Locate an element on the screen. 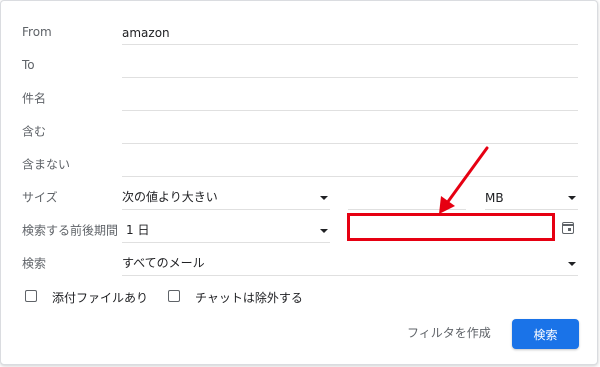 The width and height of the screenshot is (600, 367). search-in-value: すべてのメール is located at coordinates (163, 263).